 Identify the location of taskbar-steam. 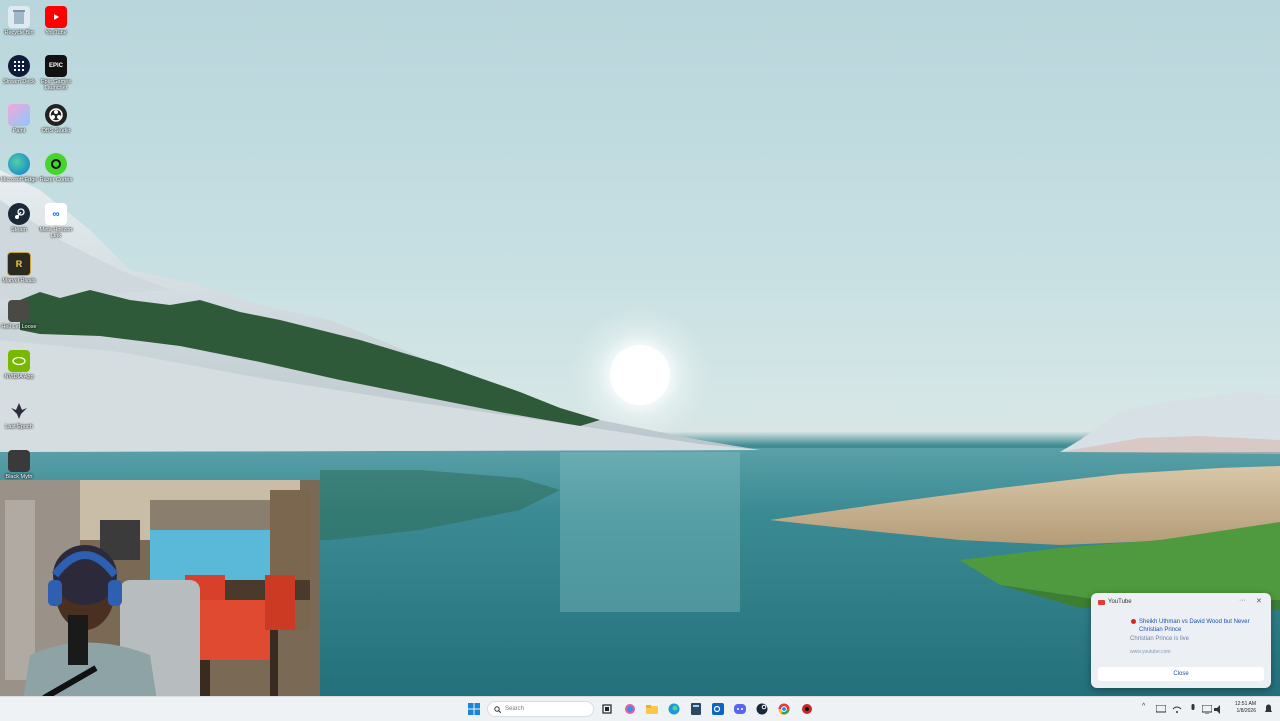
(762, 709).